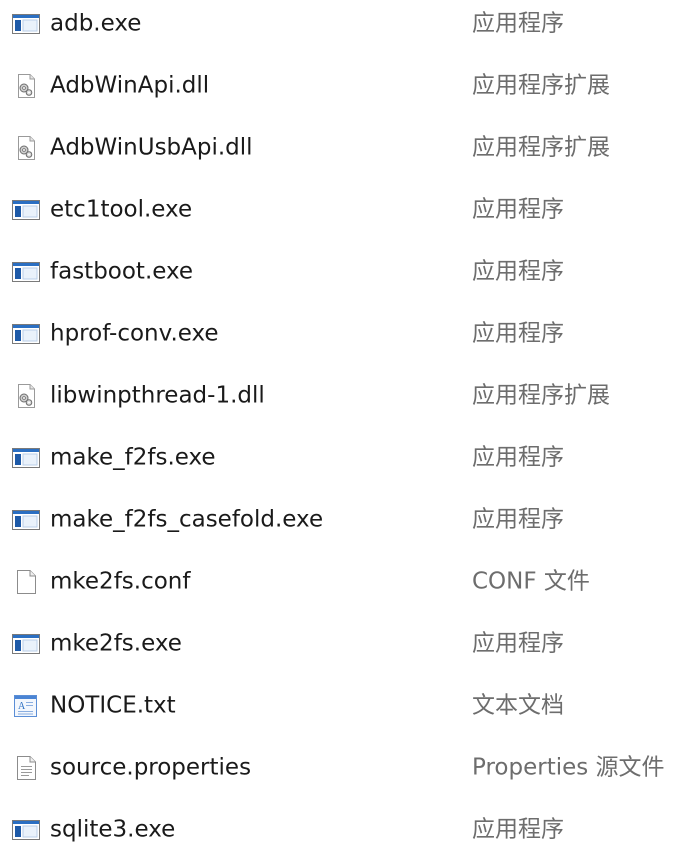 Image resolution: width=698 pixels, height=861 pixels. I want to click on svg-text: A, so click(22, 706).